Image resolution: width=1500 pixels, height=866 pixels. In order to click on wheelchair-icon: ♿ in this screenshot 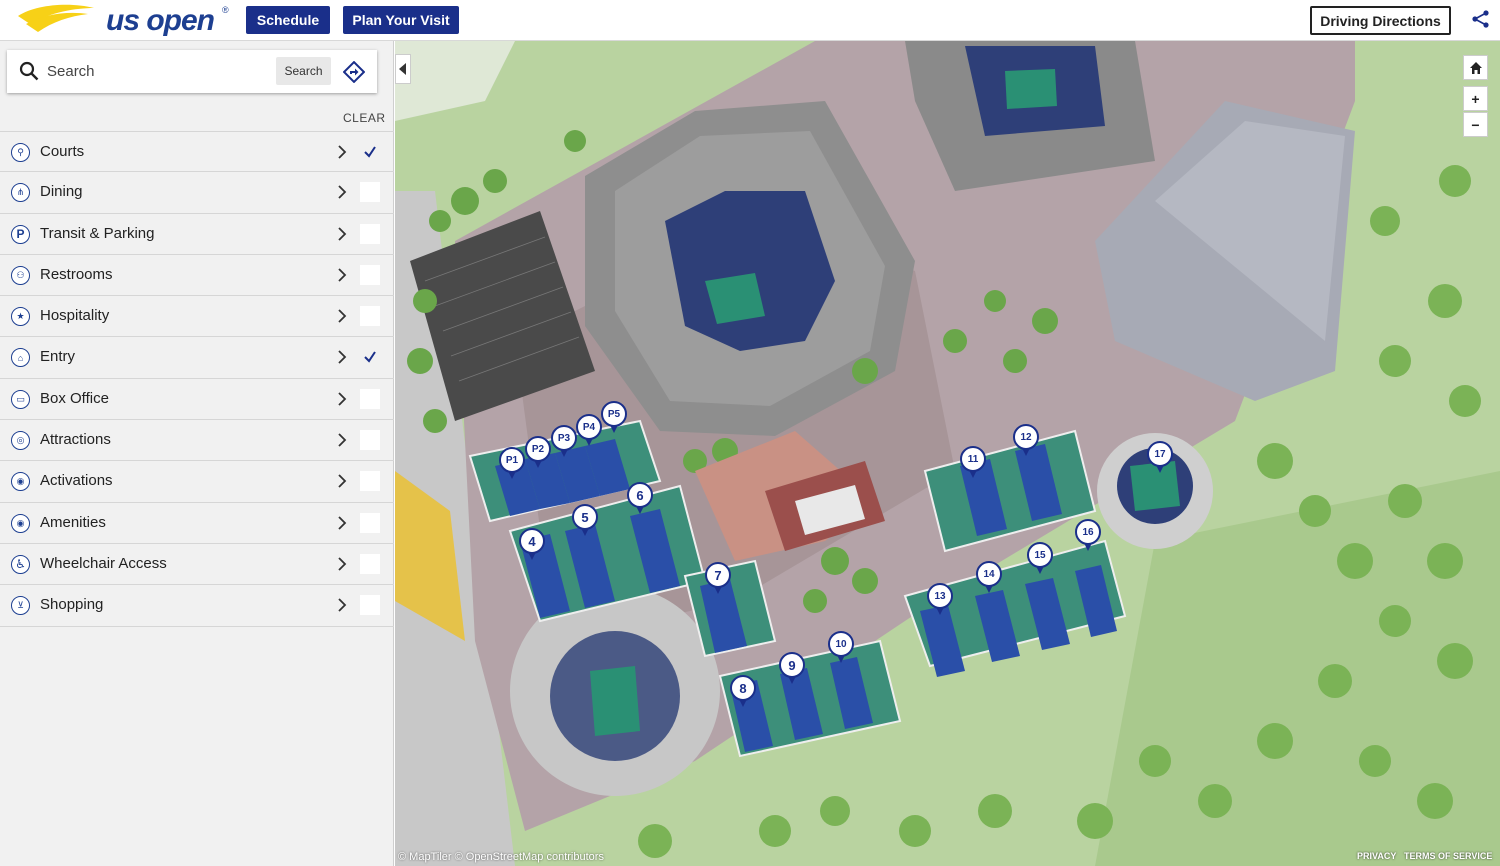, I will do `click(20, 564)`.